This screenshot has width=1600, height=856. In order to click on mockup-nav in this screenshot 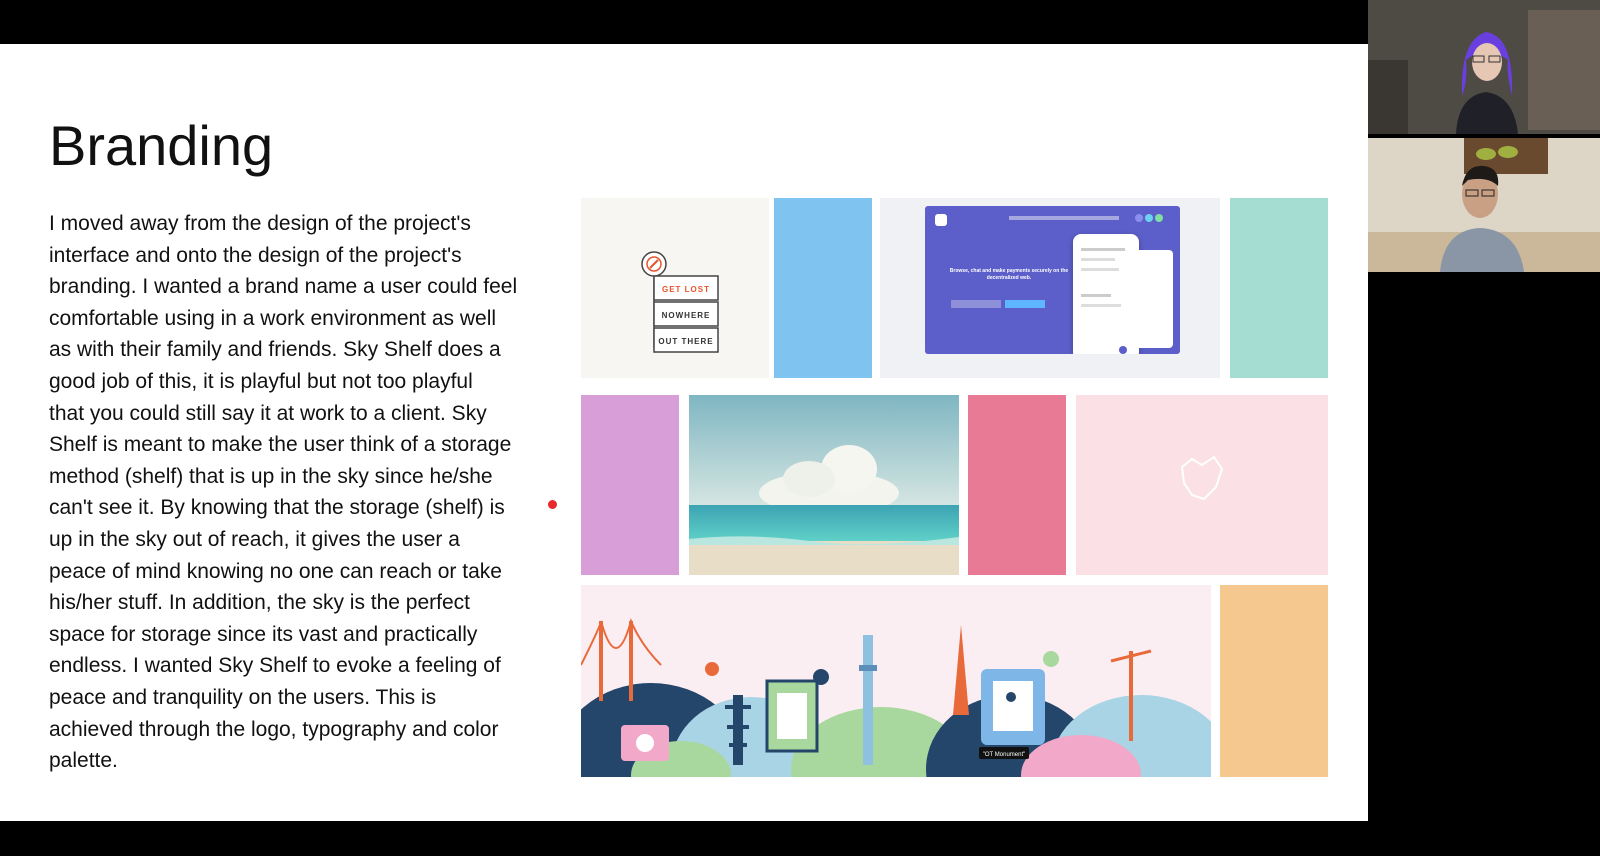, I will do `click(1064, 218)`.